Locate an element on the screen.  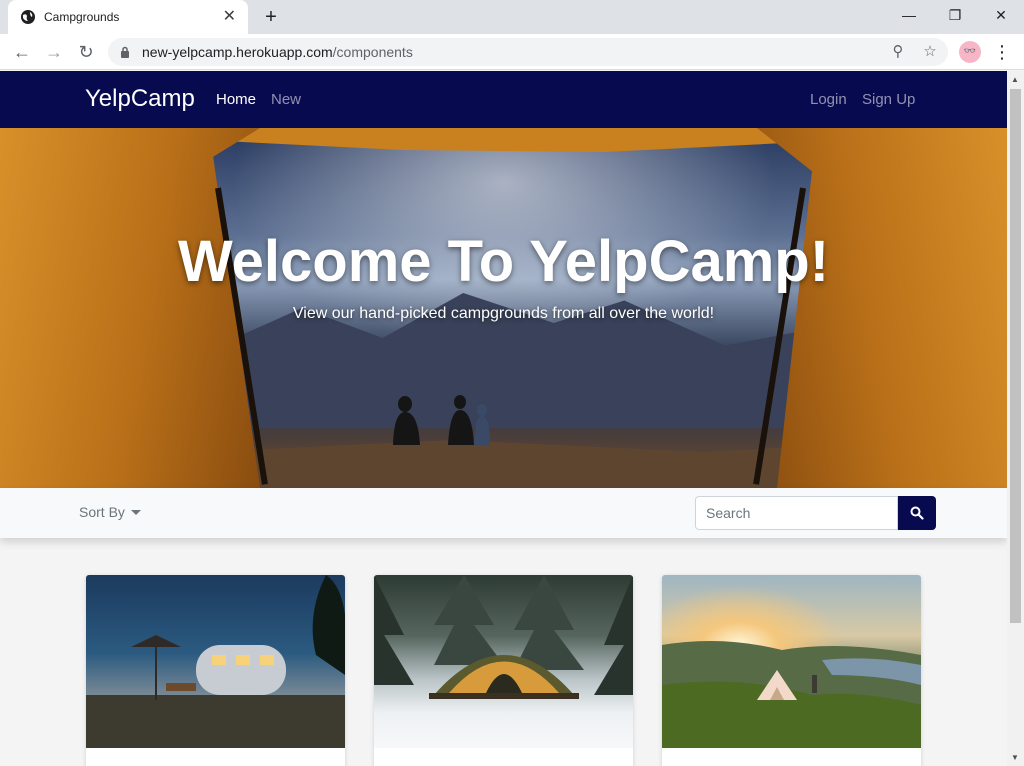
page-scrollbar: ▲ ▼ is located at coordinates (1015, 418).